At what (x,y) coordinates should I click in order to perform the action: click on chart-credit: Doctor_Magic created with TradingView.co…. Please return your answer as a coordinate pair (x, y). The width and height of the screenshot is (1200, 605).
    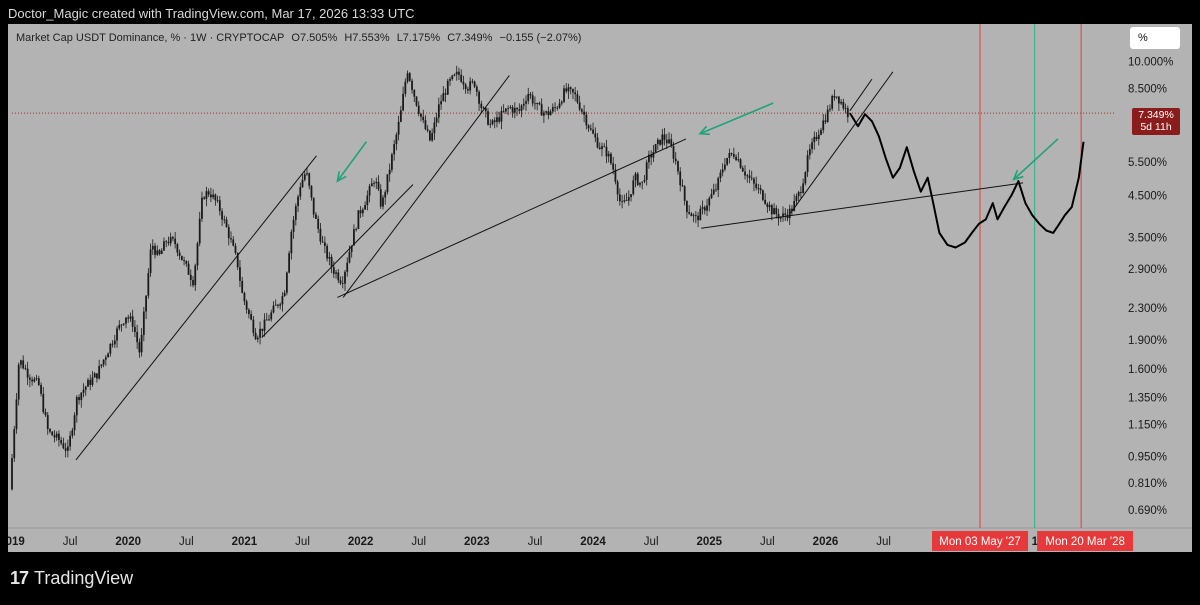
    Looking at the image, I should click on (211, 13).